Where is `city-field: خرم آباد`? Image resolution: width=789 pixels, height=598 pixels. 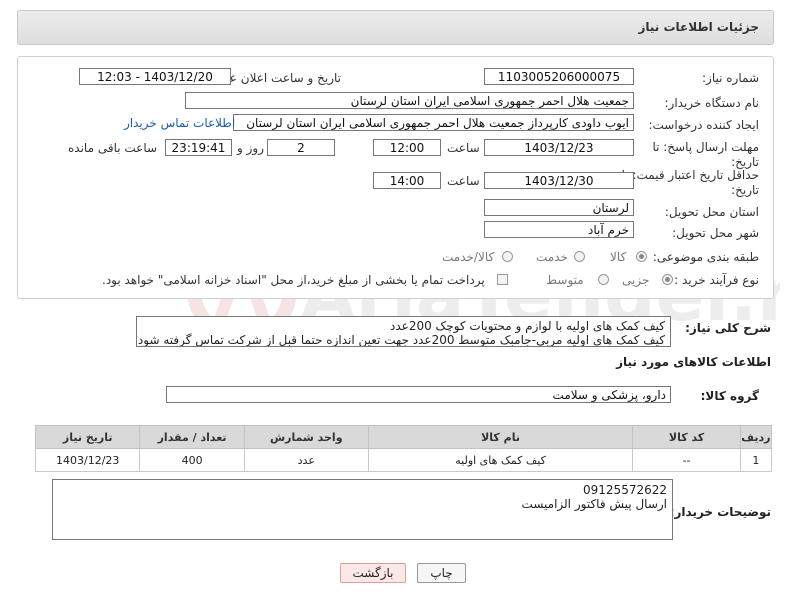
city-field: خرم آباد is located at coordinates (559, 229).